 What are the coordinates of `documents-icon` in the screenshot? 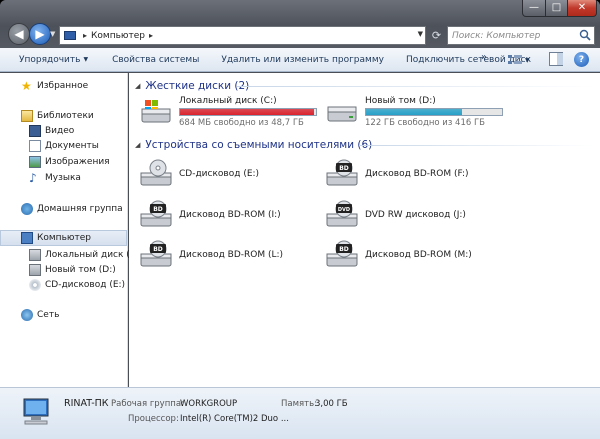 It's located at (35, 146).